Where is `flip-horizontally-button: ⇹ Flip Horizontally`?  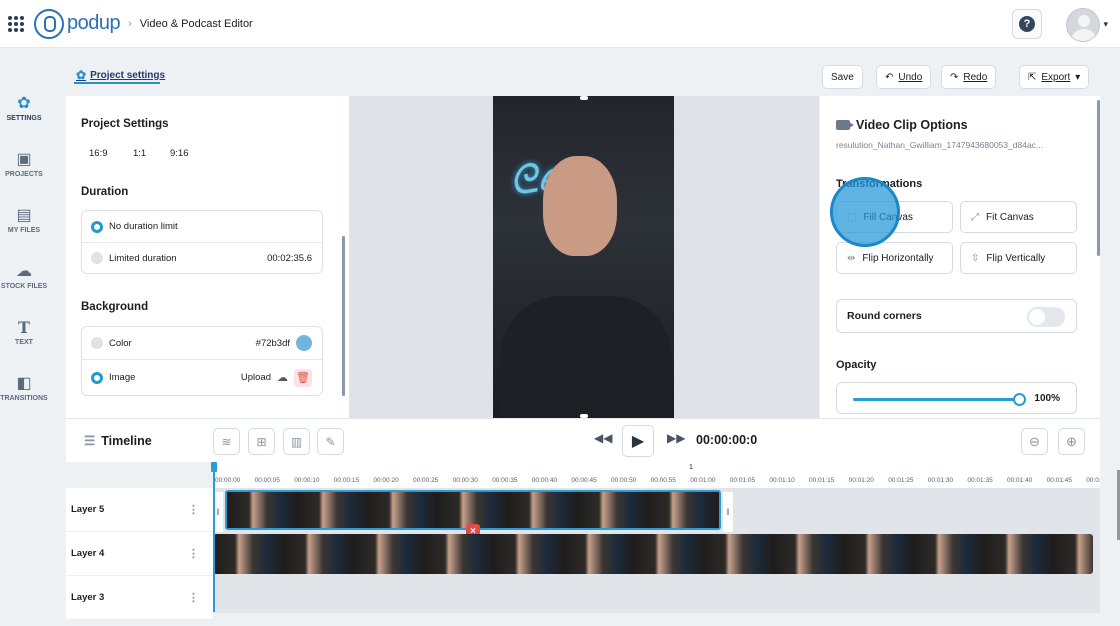
flip-horizontally-button: ⇹ Flip Horizontally is located at coordinates (894, 258).